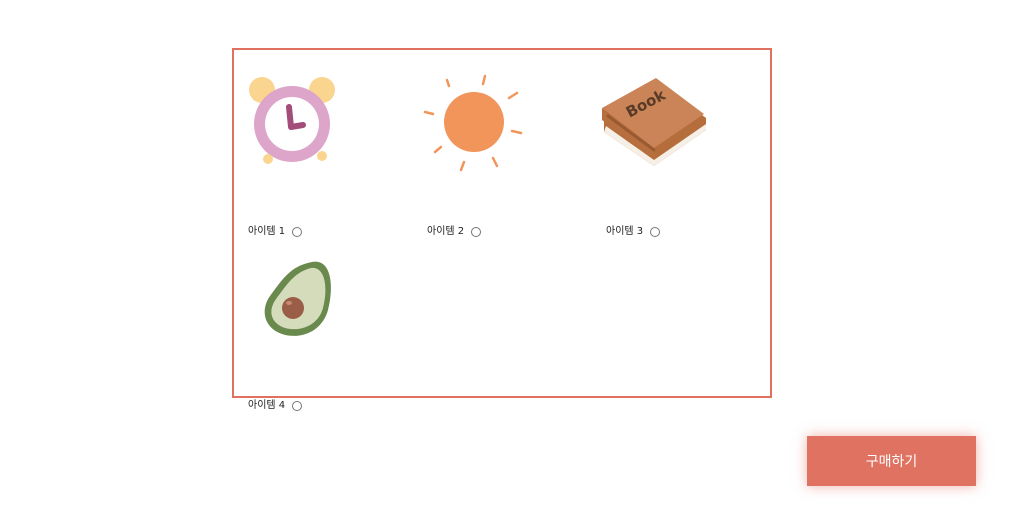  What do you see at coordinates (473, 123) in the screenshot?
I see `sun-icon` at bounding box center [473, 123].